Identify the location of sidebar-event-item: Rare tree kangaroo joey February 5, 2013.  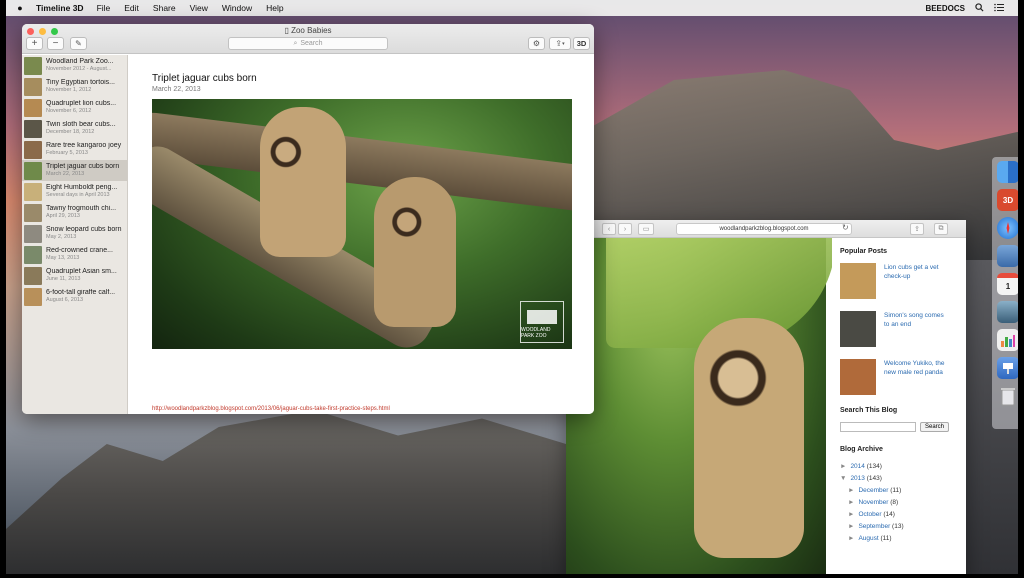
(74, 149).